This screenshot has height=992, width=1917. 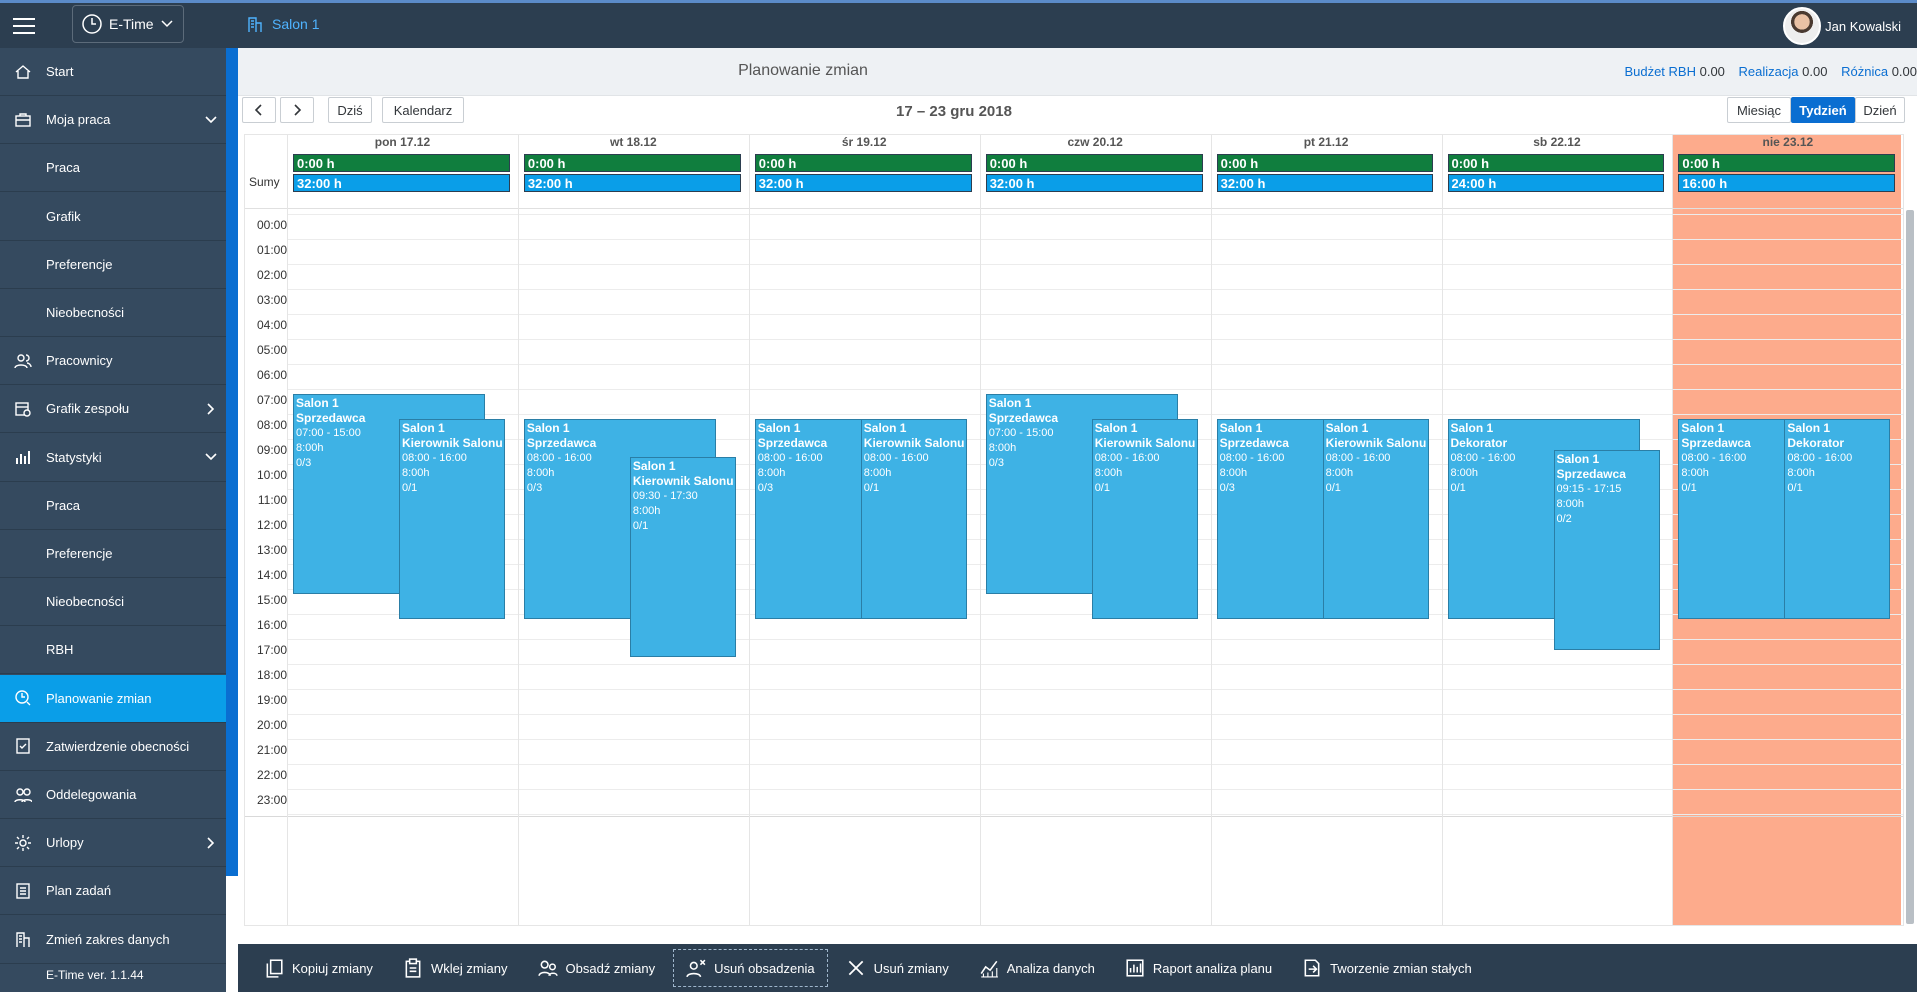 I want to click on report-icon, so click(x=1135, y=968).